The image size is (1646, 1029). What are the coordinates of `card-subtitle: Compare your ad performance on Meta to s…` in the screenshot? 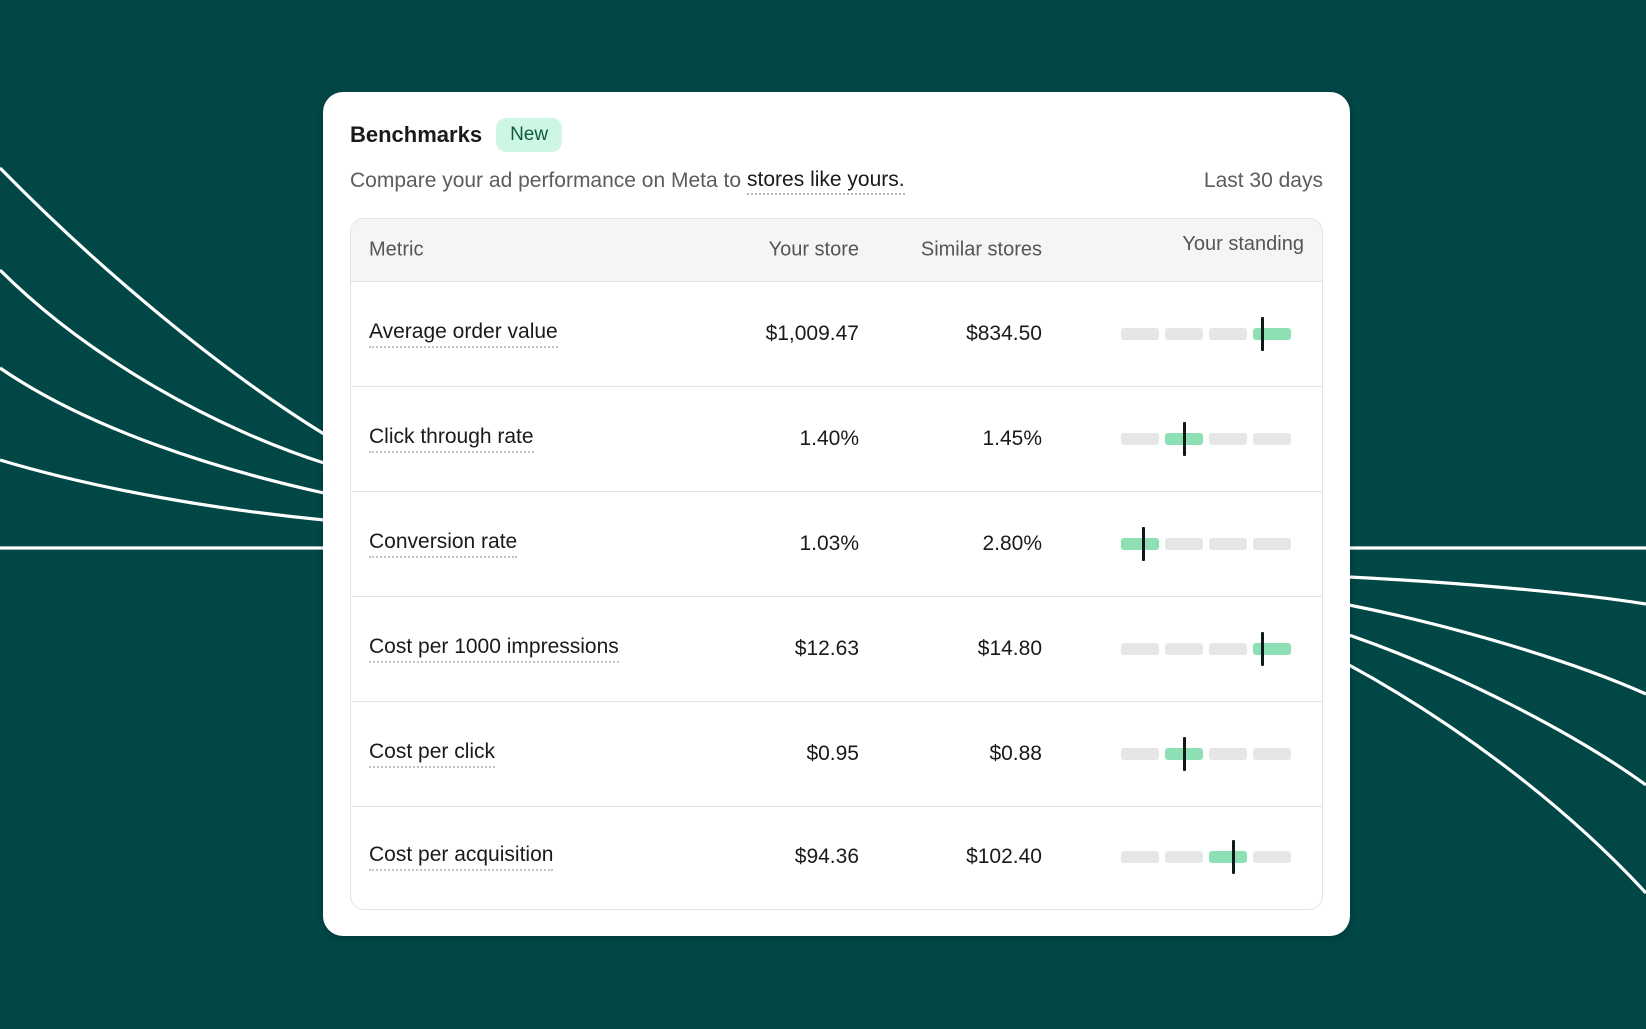 It's located at (836, 181).